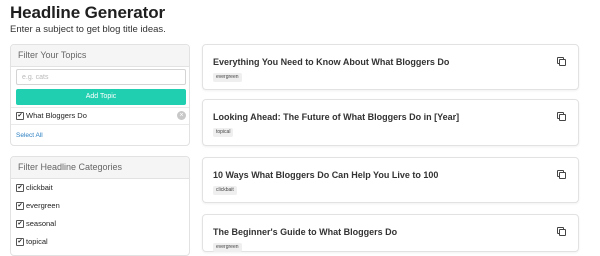 The image size is (600, 256). Describe the element at coordinates (29, 135) in the screenshot. I see `select-all-link: Select All` at that location.